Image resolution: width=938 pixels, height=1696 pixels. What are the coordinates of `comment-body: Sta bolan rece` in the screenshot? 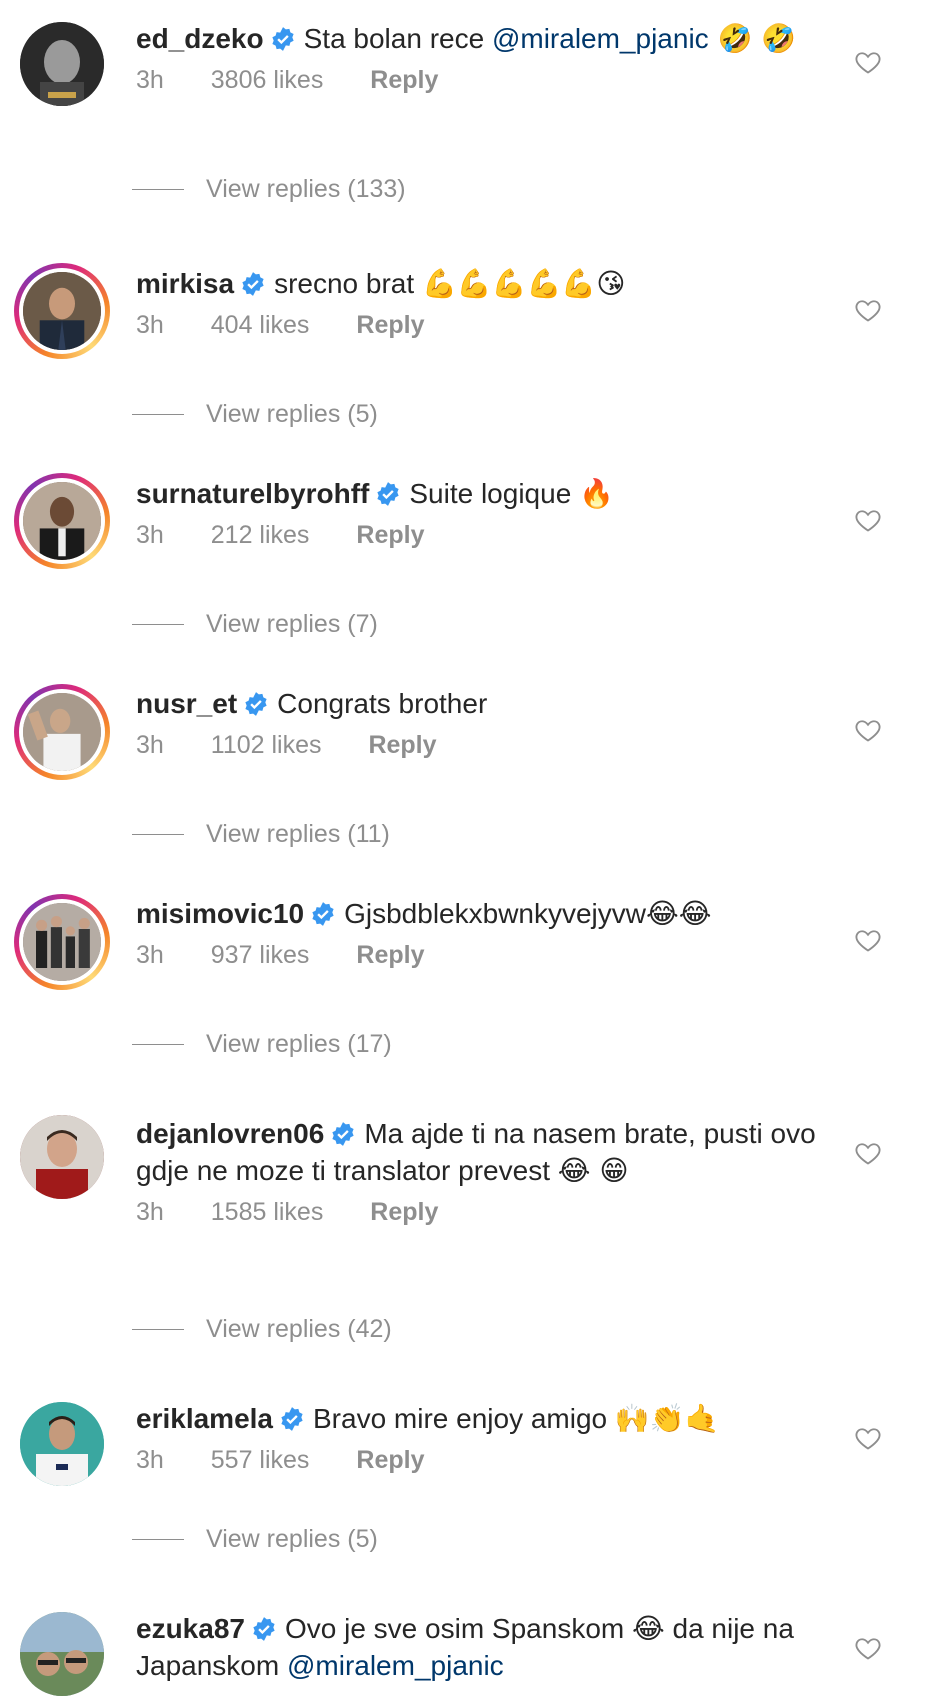 It's located at (397, 38).